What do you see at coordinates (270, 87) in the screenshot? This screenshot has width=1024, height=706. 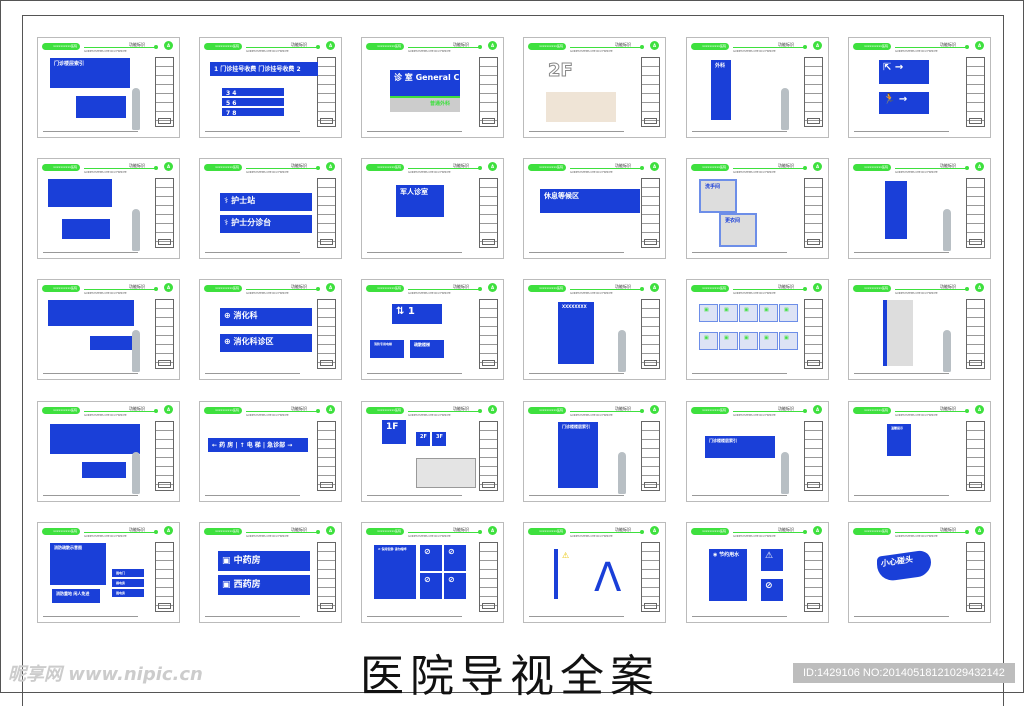 I see `sign-artwork: 1 门诊挂号收费 门诊挂号收费 2 3 4 5 6 7 8` at bounding box center [270, 87].